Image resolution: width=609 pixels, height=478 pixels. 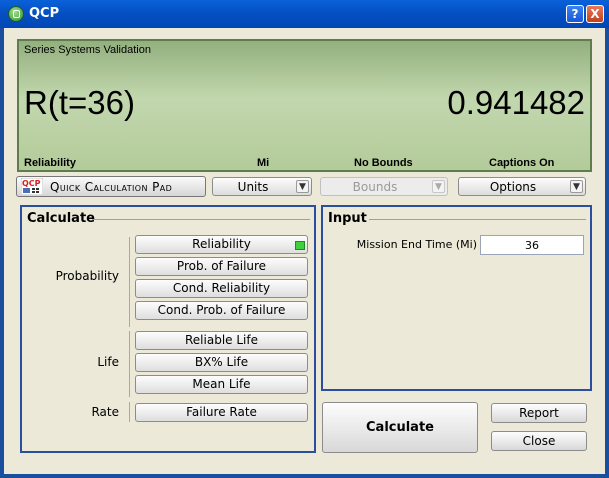 I want to click on qcp-logo-icon: QCP, so click(x=32, y=186).